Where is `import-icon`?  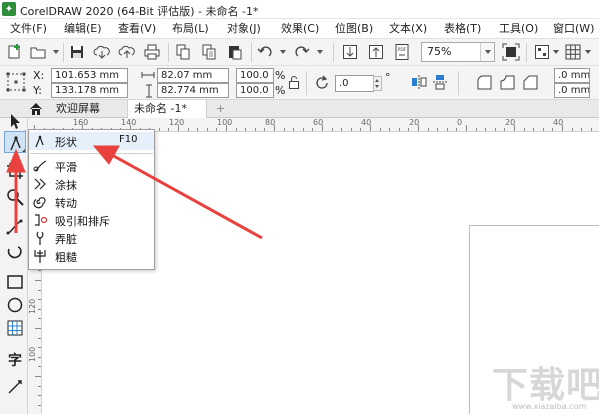
import-icon is located at coordinates (350, 52).